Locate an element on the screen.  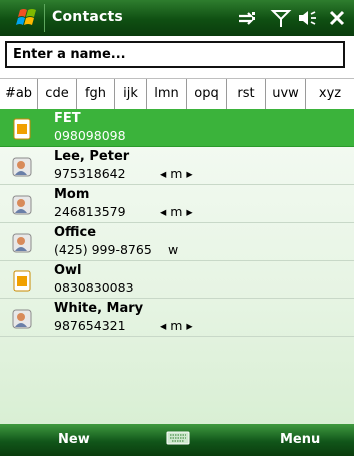
windows-start-icon is located at coordinates (26, 18).